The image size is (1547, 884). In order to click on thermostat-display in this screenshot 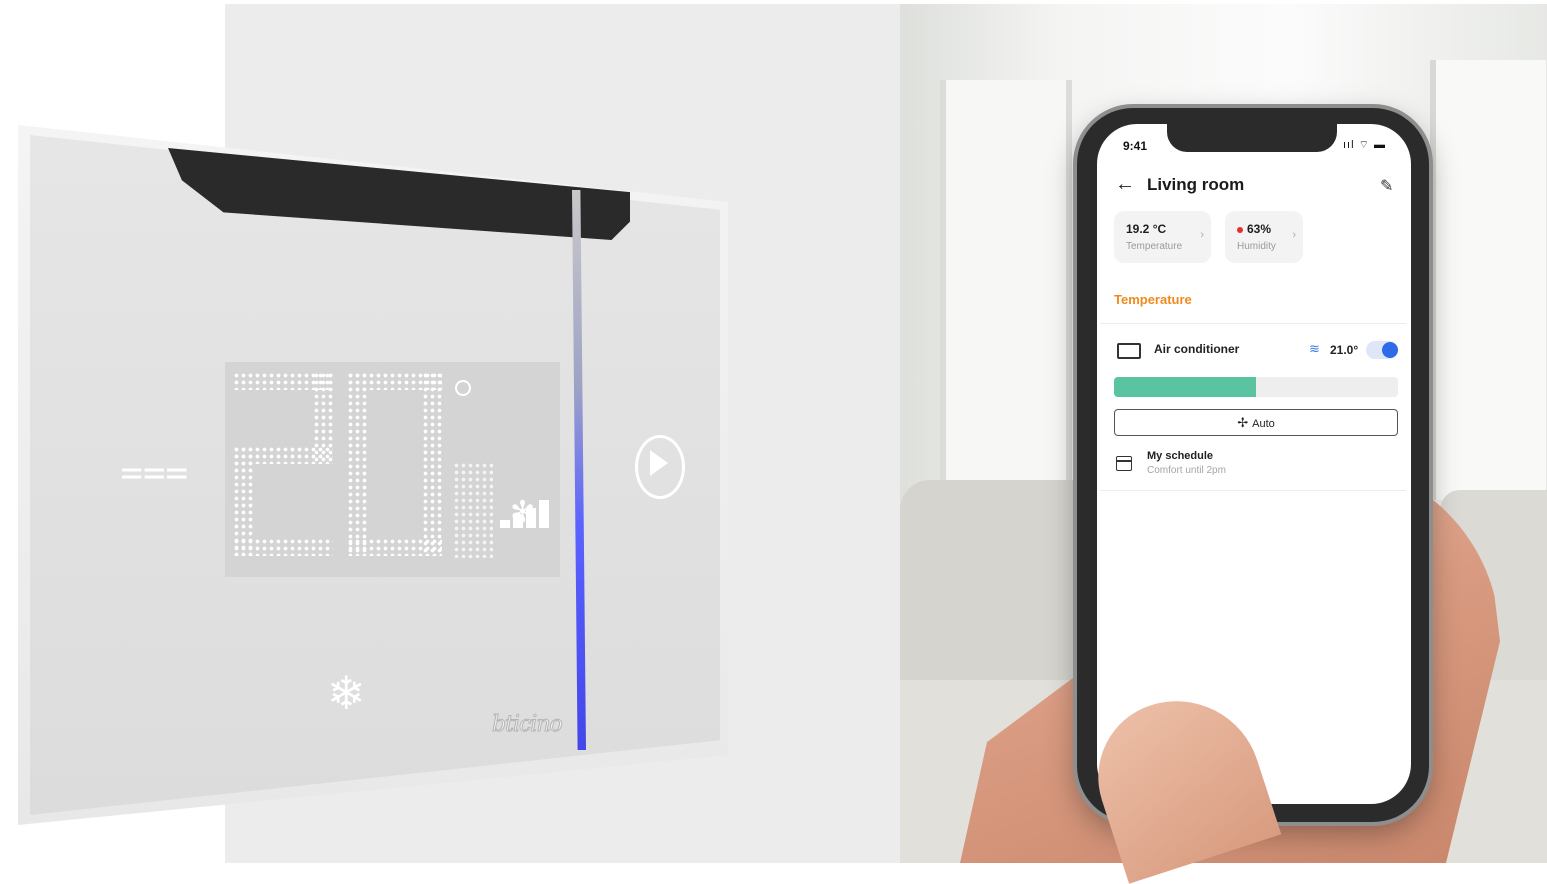, I will do `click(392, 469)`.